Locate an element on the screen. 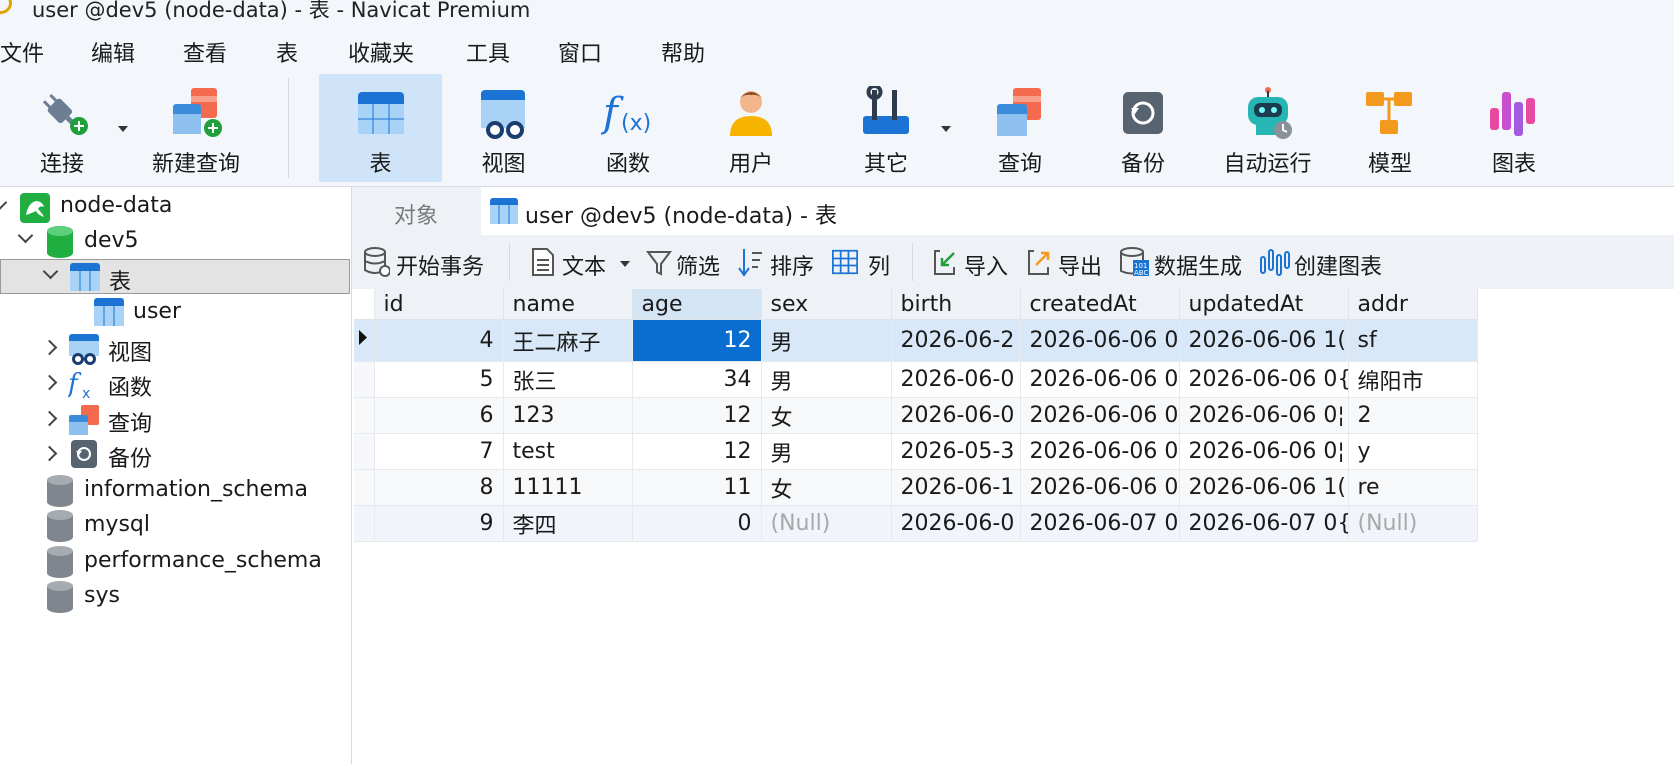 Image resolution: width=1674 pixels, height=764 pixels. tree-queries-folder: 查询 is located at coordinates (175, 419).